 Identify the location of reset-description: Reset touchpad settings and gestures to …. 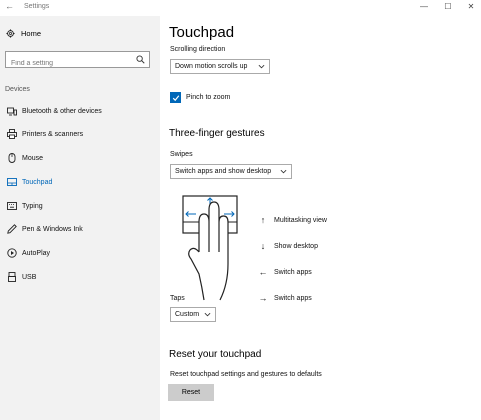
(246, 374).